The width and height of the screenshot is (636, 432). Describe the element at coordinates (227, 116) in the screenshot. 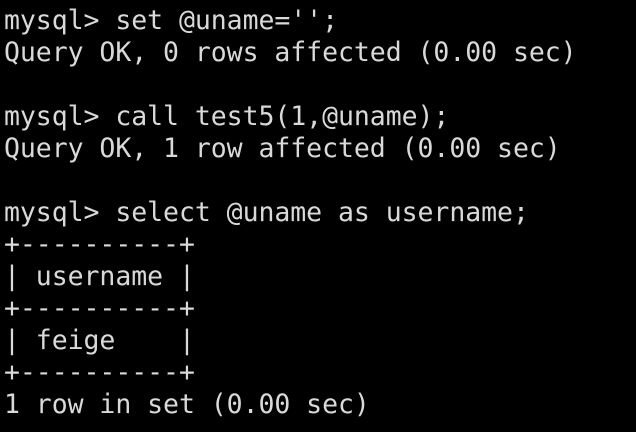

I see `command-call-test5: mysql> call test5(1,@uname);` at that location.